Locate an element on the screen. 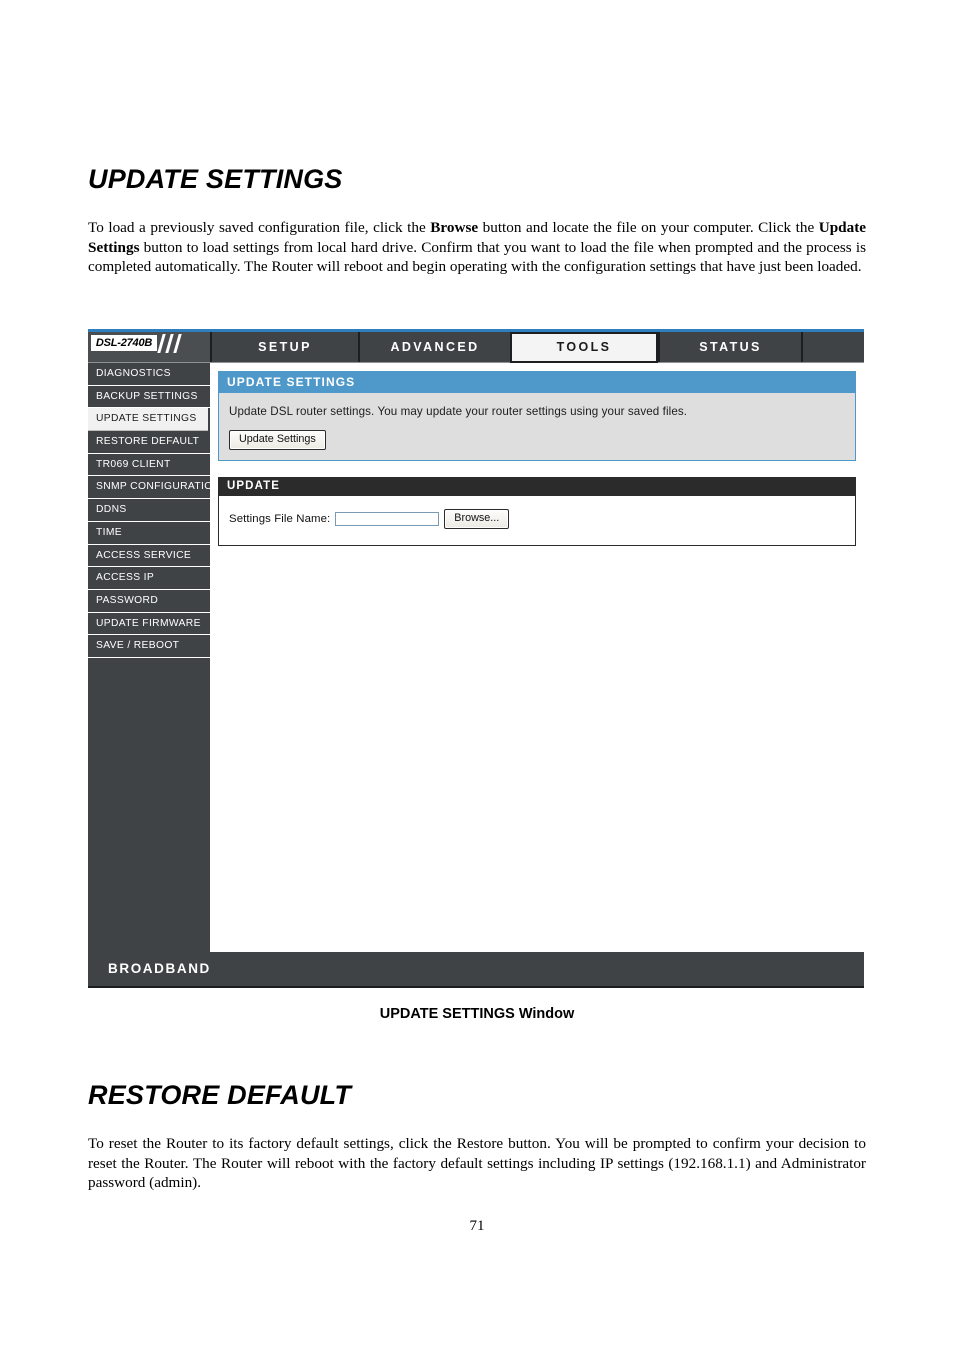 This screenshot has width=954, height=1350. update-settings-button: Update Settings is located at coordinates (277, 440).